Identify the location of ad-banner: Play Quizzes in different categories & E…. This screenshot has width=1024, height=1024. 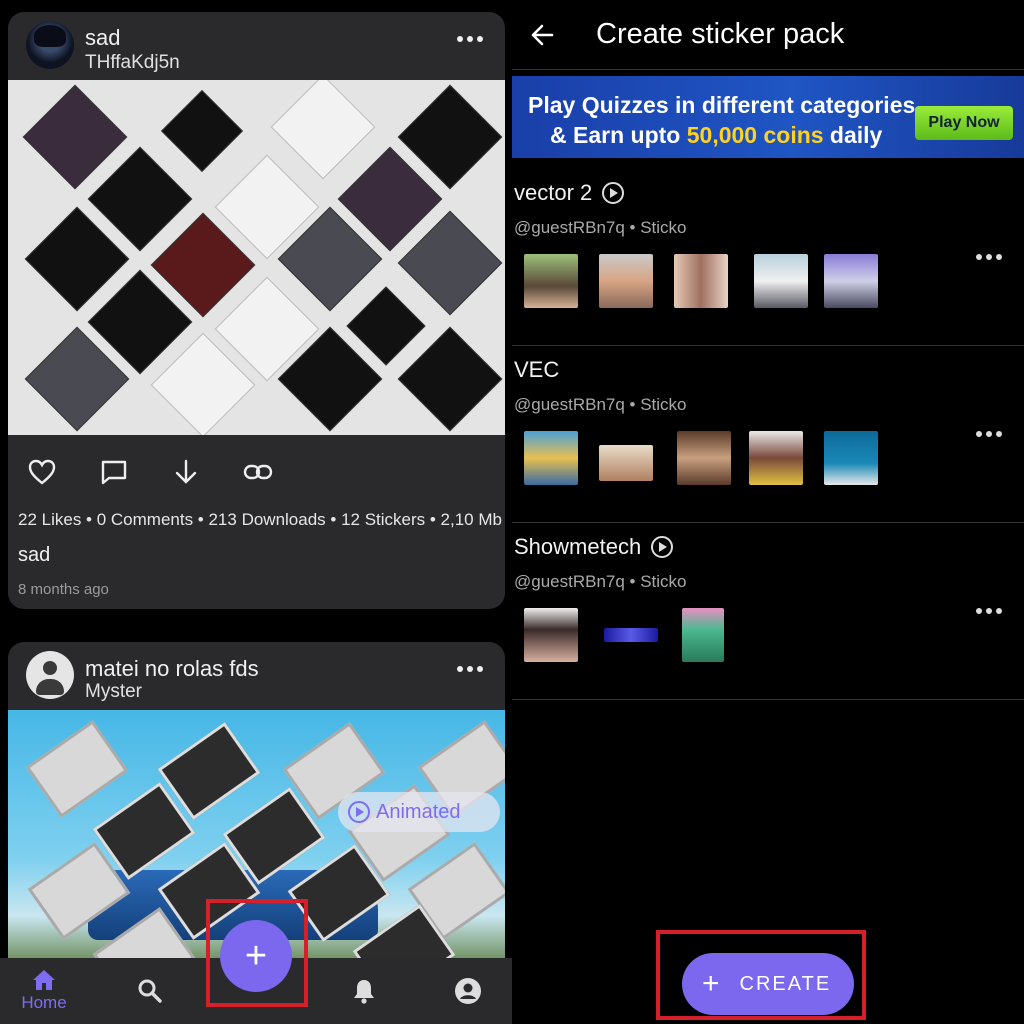
(768, 117).